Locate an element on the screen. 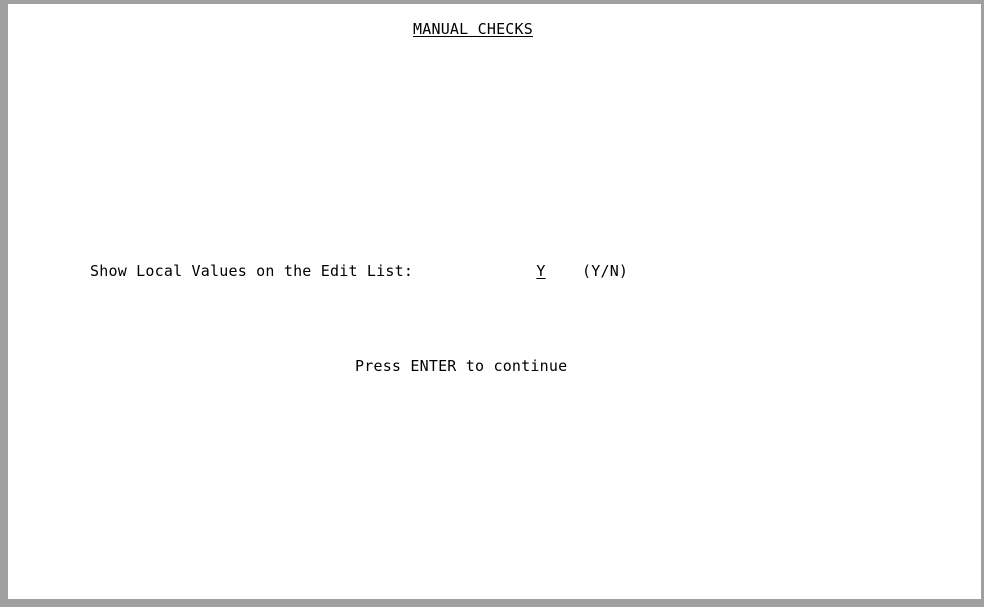 This screenshot has height=607, width=984. press-enter-instruction: Press ENTER to continue is located at coordinates (461, 366).